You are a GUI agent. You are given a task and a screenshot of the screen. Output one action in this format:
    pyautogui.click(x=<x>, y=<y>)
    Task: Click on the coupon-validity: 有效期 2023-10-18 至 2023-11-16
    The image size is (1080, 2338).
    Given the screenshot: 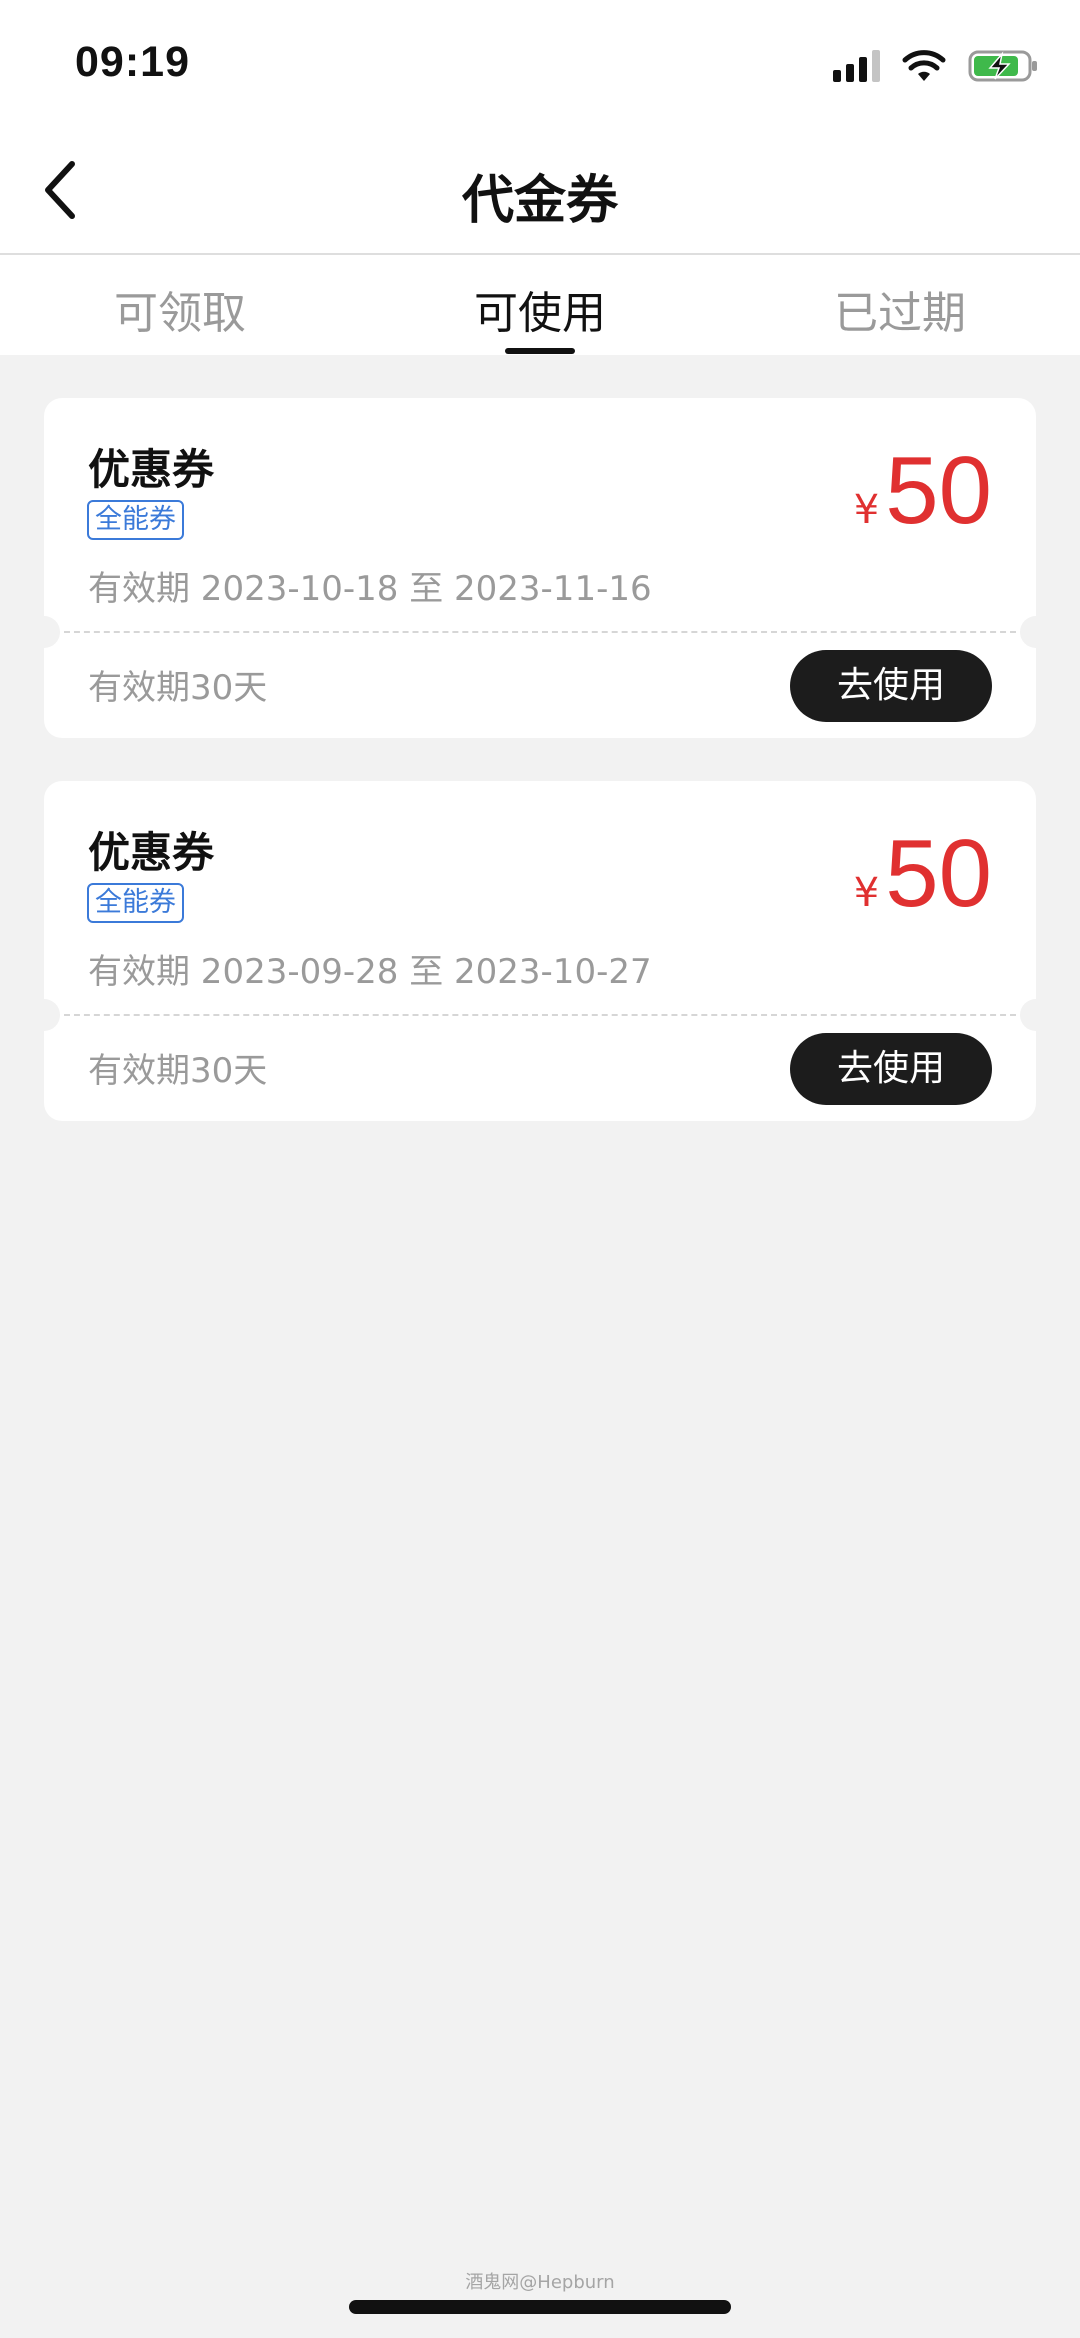 What is the action you would take?
    pyautogui.click(x=370, y=589)
    